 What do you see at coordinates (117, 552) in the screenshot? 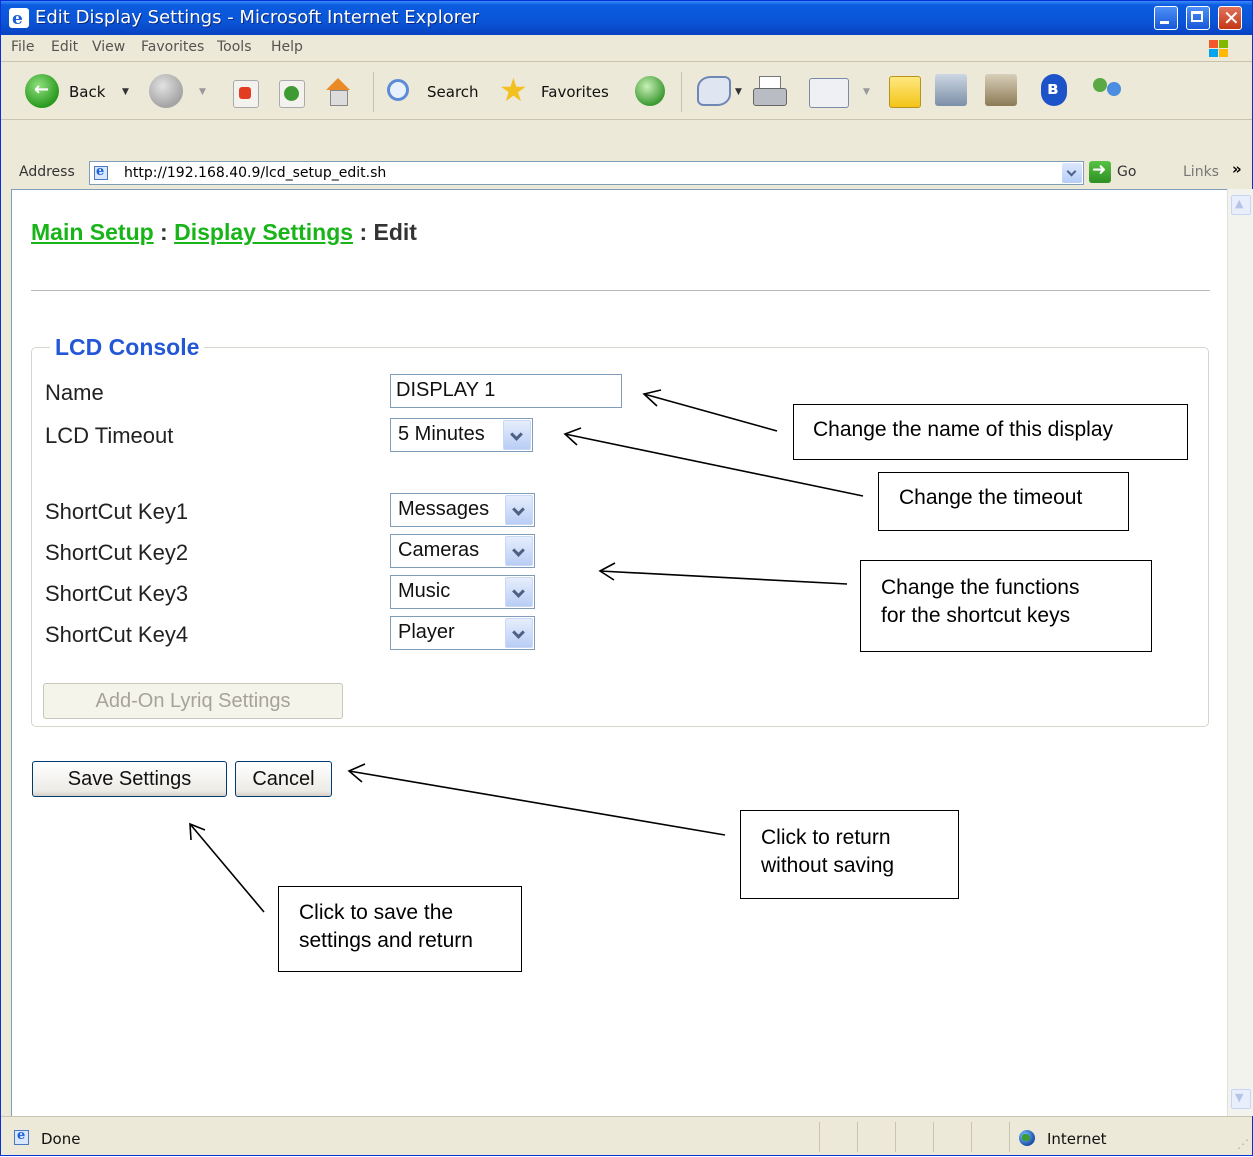
I see `shortcut-key2-label: ShortCut Key2` at bounding box center [117, 552].